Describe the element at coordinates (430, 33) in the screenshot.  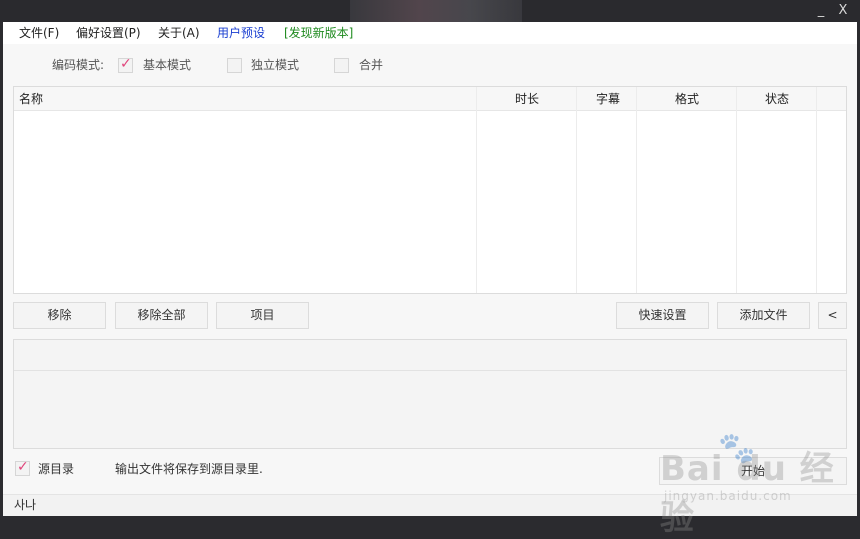
I see `menu-bar: 文件(F) 偏好设置(P) 关于(A) 用户预设 [发现新版本]` at that location.